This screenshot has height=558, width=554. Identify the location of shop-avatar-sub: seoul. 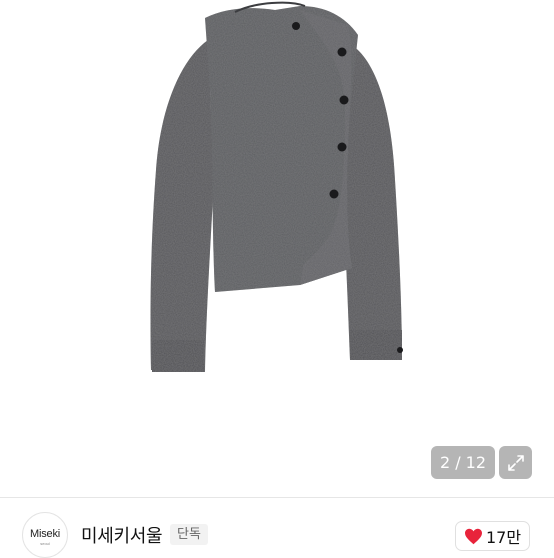
(45, 543).